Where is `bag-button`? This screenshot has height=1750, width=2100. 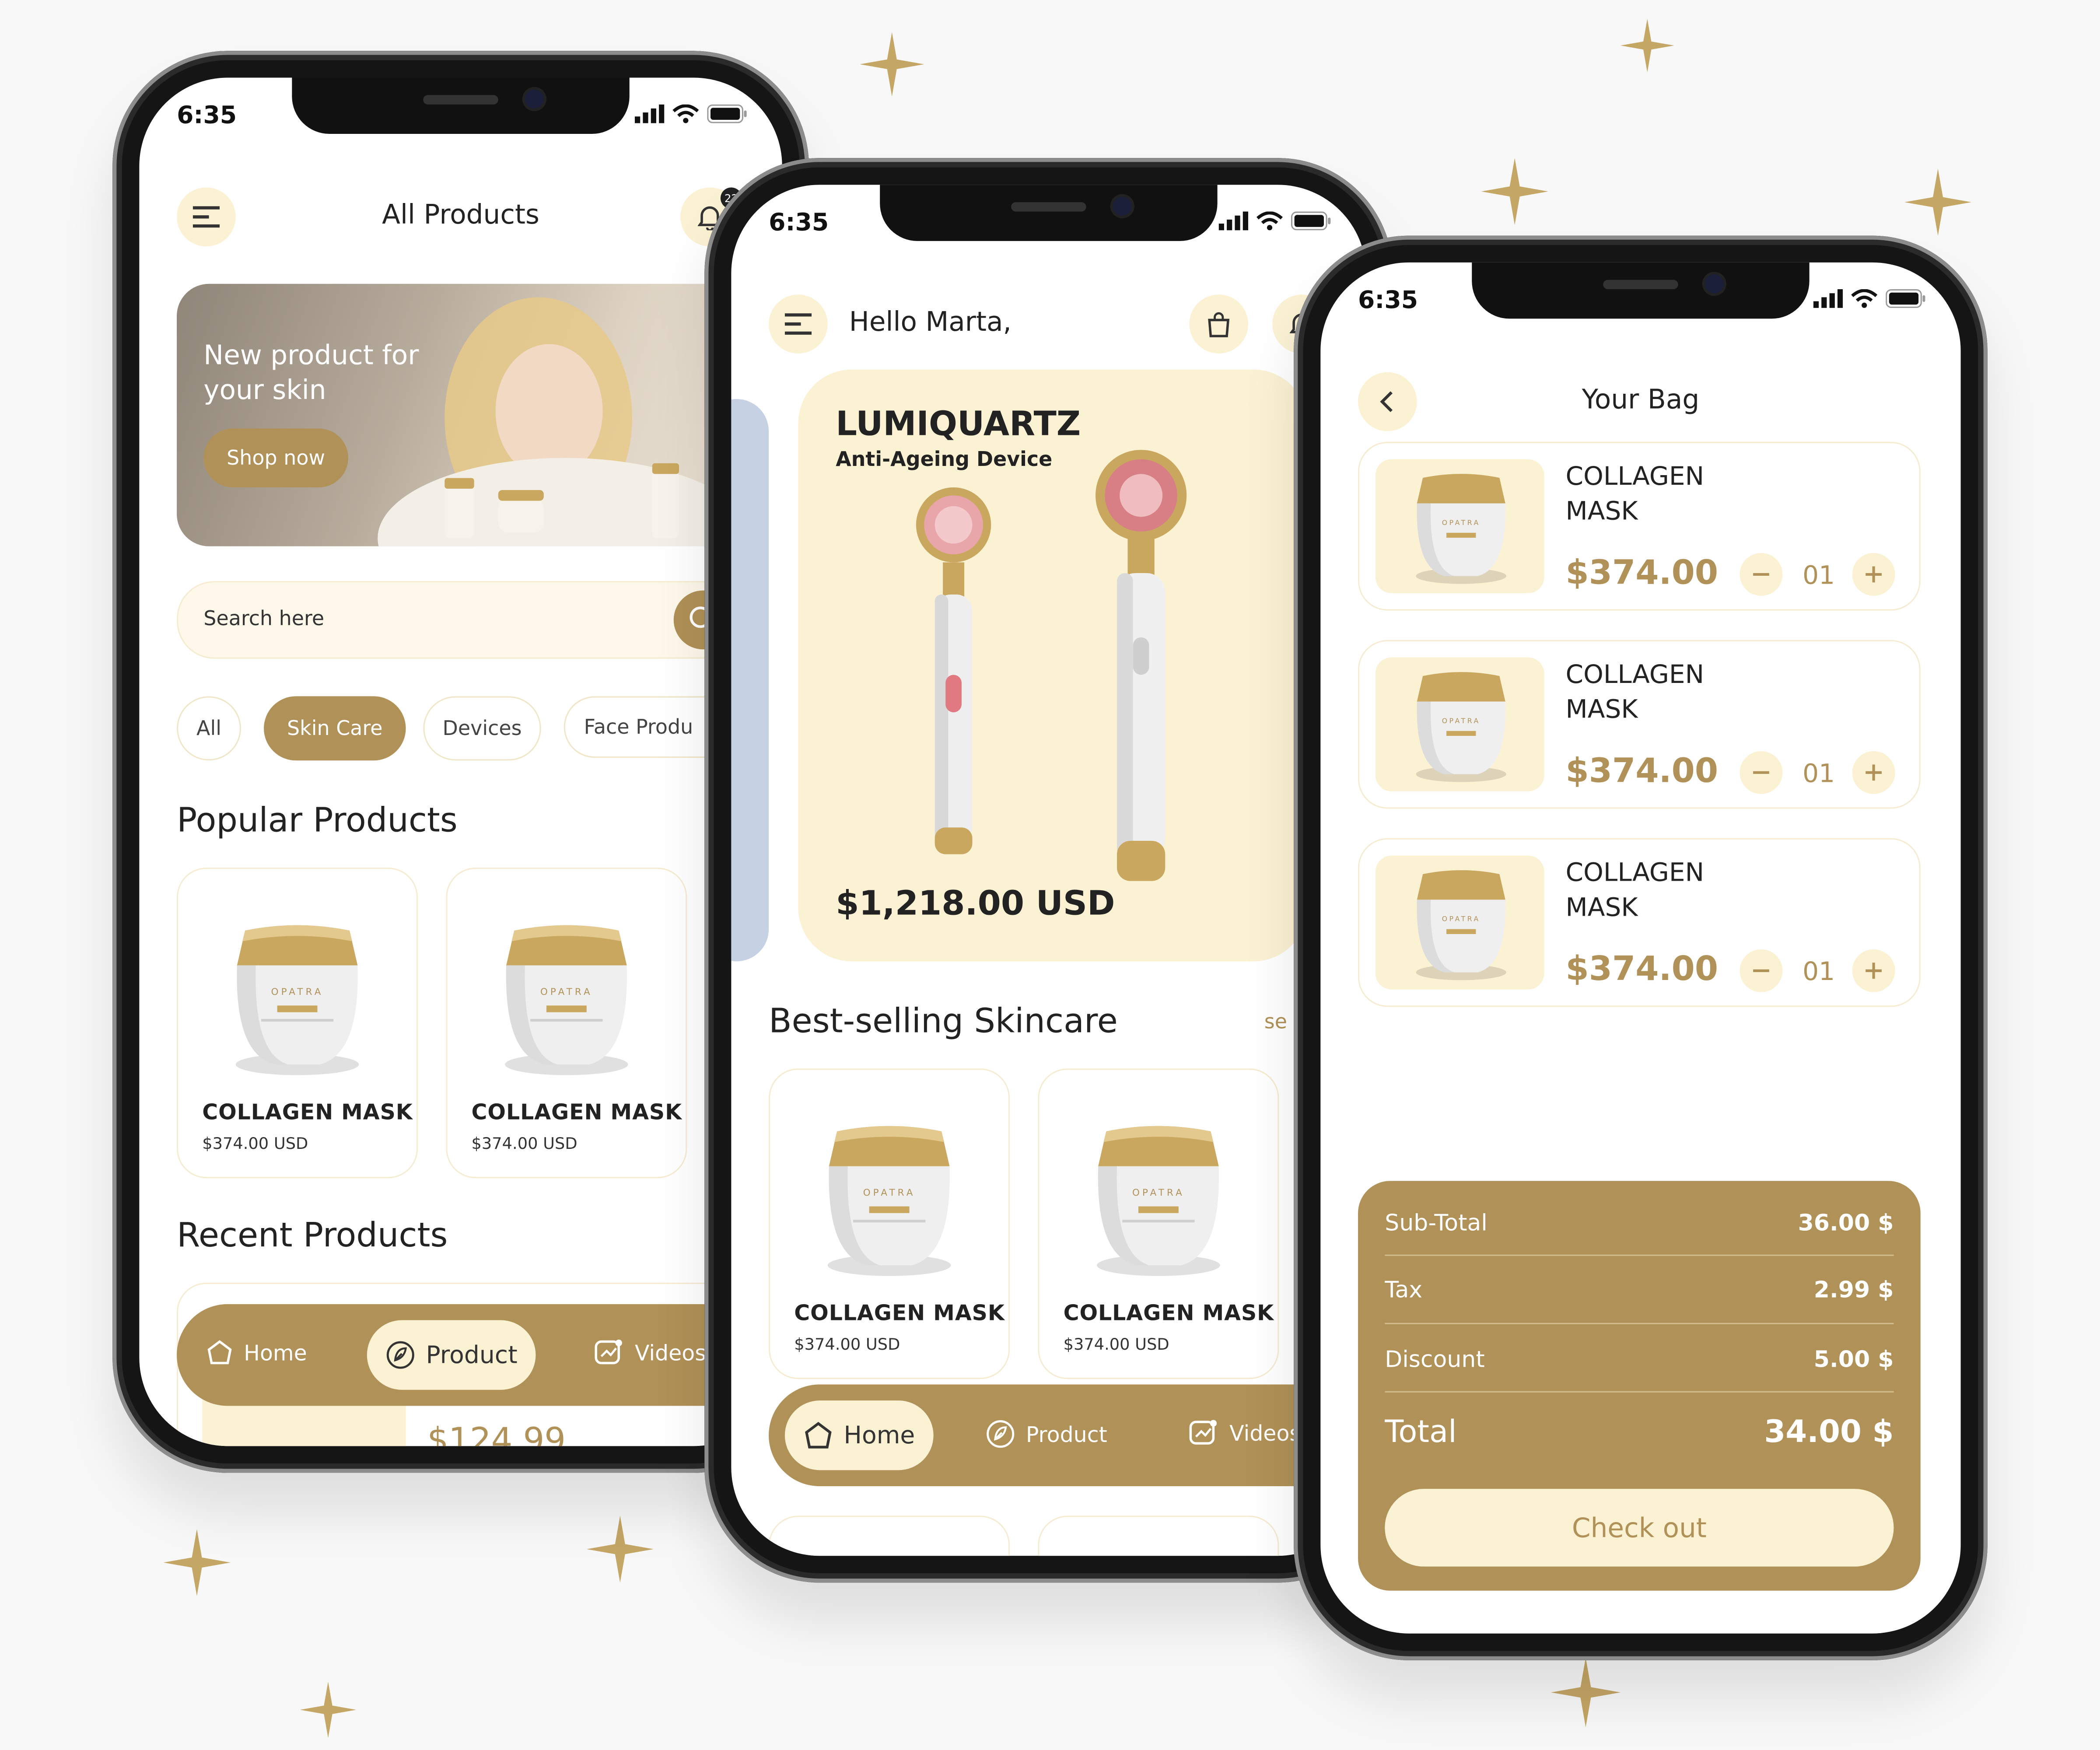 bag-button is located at coordinates (1219, 324).